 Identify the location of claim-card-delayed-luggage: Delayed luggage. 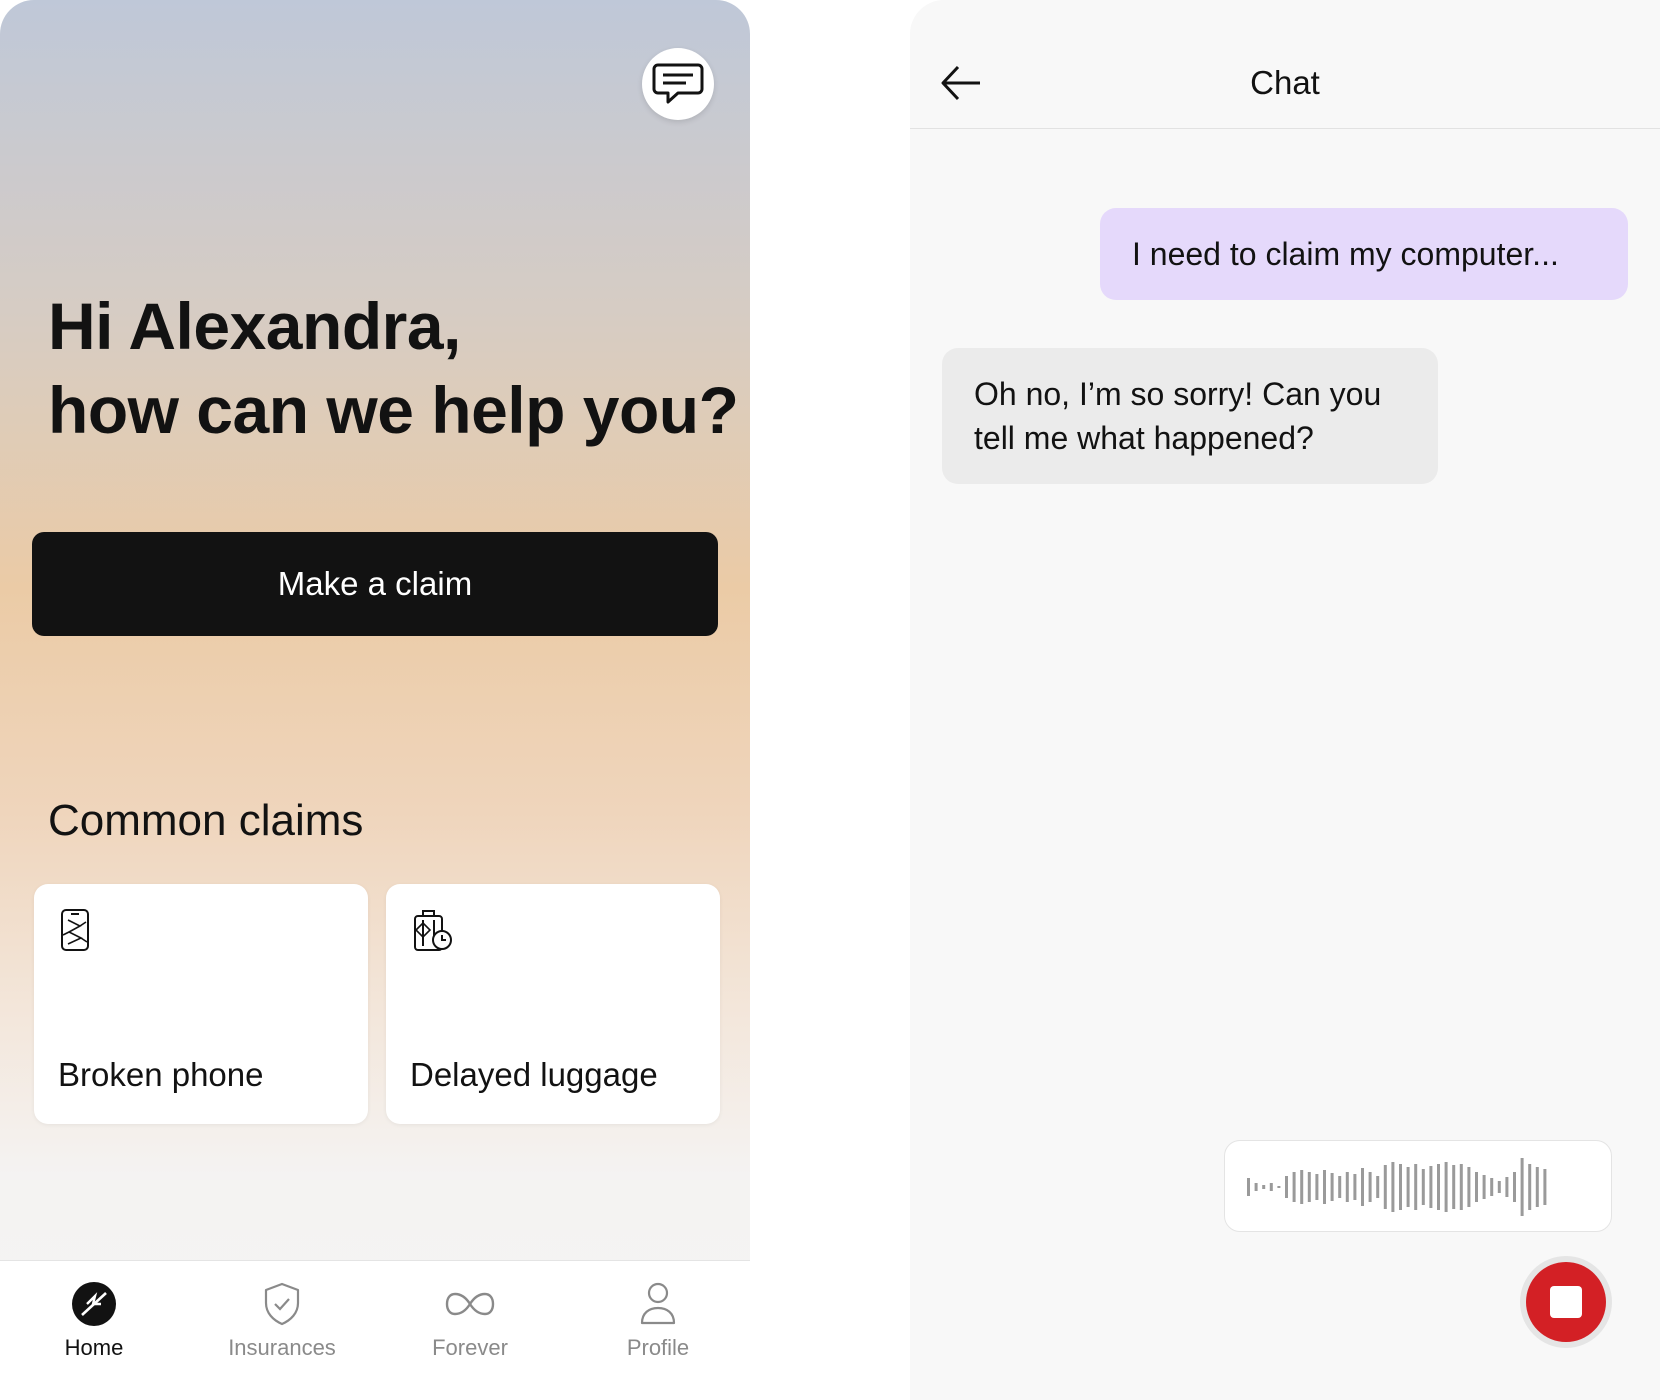
(553, 1004).